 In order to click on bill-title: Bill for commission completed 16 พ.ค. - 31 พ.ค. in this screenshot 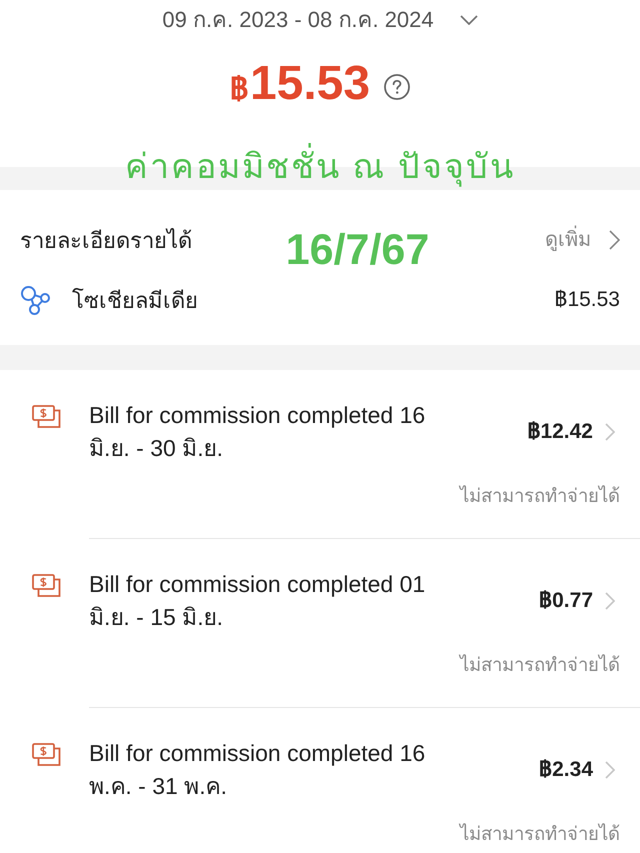, I will do `click(257, 770)`.